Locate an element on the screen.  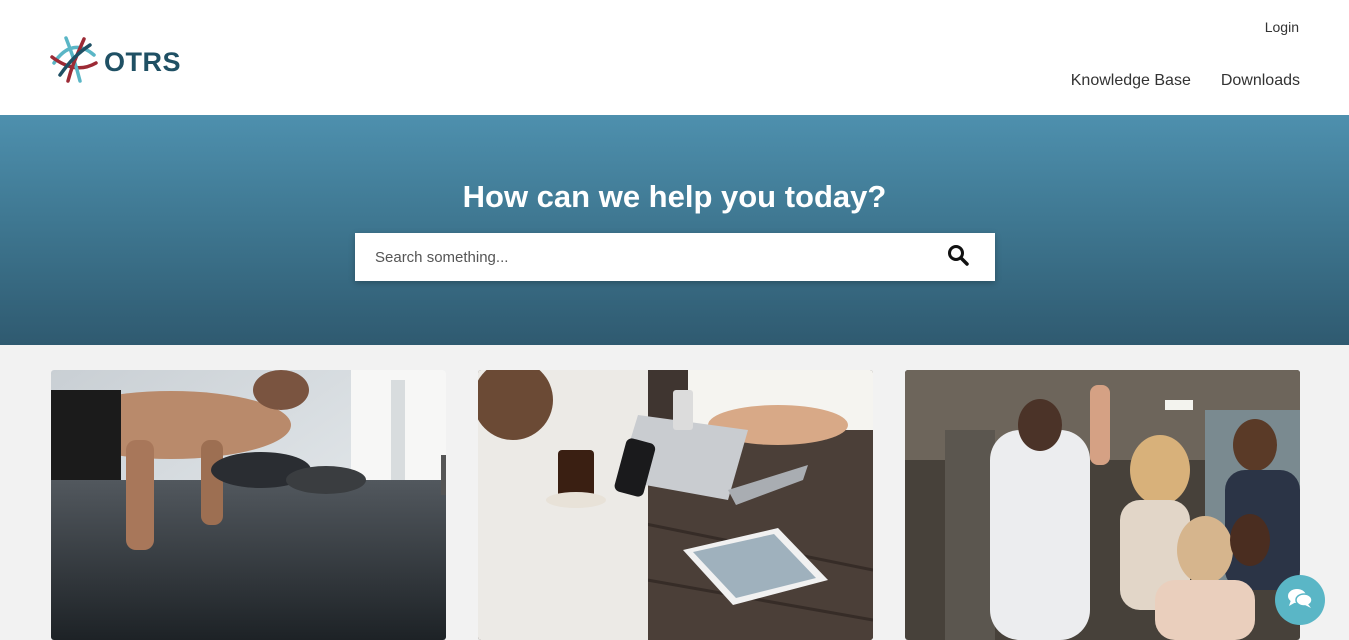
cafe-laptop-phone-photo is located at coordinates (675, 505).